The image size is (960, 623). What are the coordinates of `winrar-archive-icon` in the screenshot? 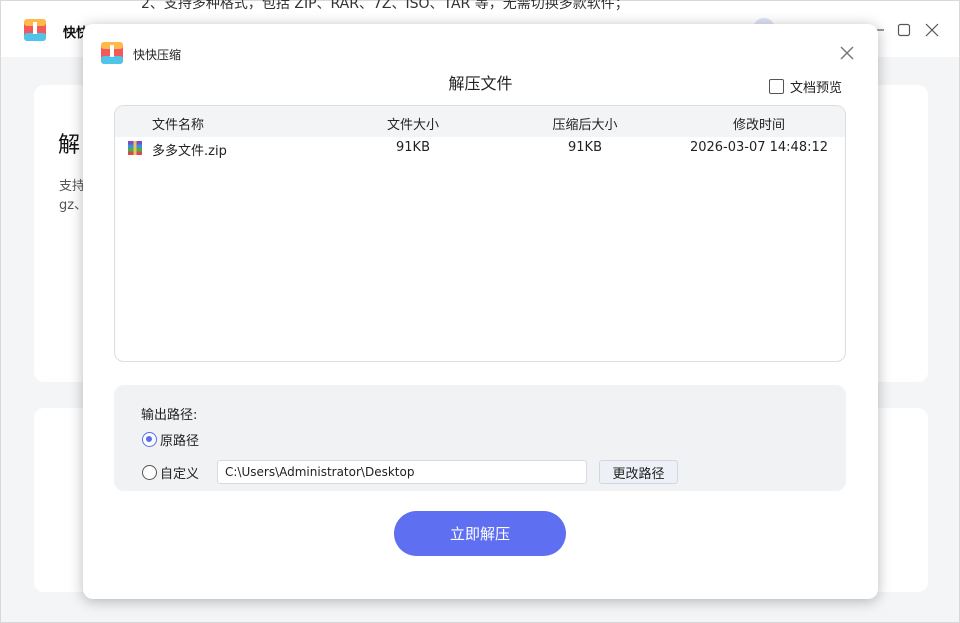 It's located at (135, 148).